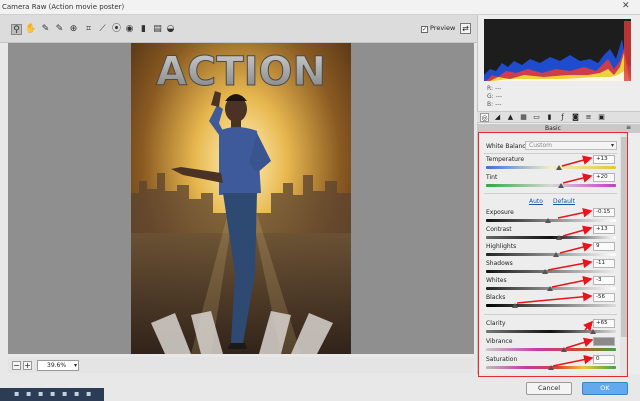 Image resolution: width=640 pixels, height=401 pixels. I want to click on zoom-level-value: 39.6%, so click(57, 365).